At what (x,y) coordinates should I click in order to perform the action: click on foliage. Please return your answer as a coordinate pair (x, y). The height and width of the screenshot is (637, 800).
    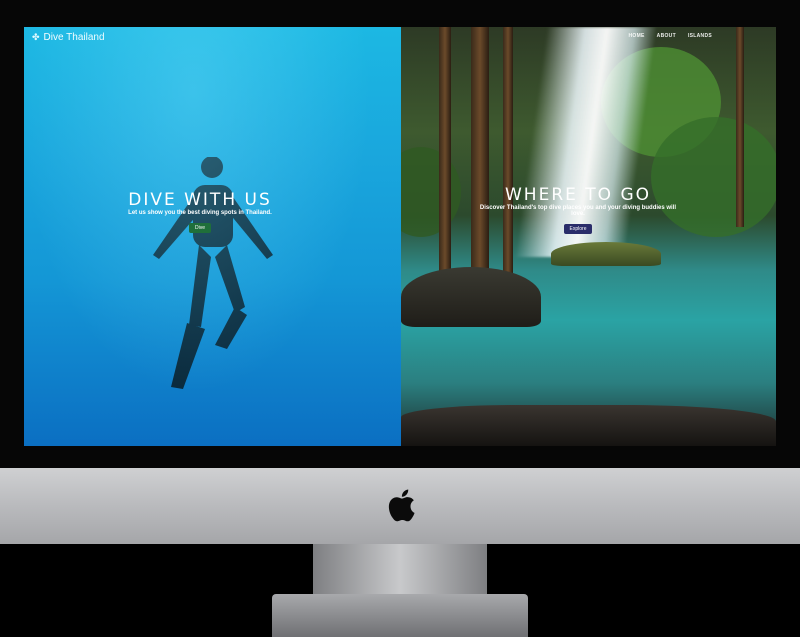
    Looking at the image, I should click on (431, 192).